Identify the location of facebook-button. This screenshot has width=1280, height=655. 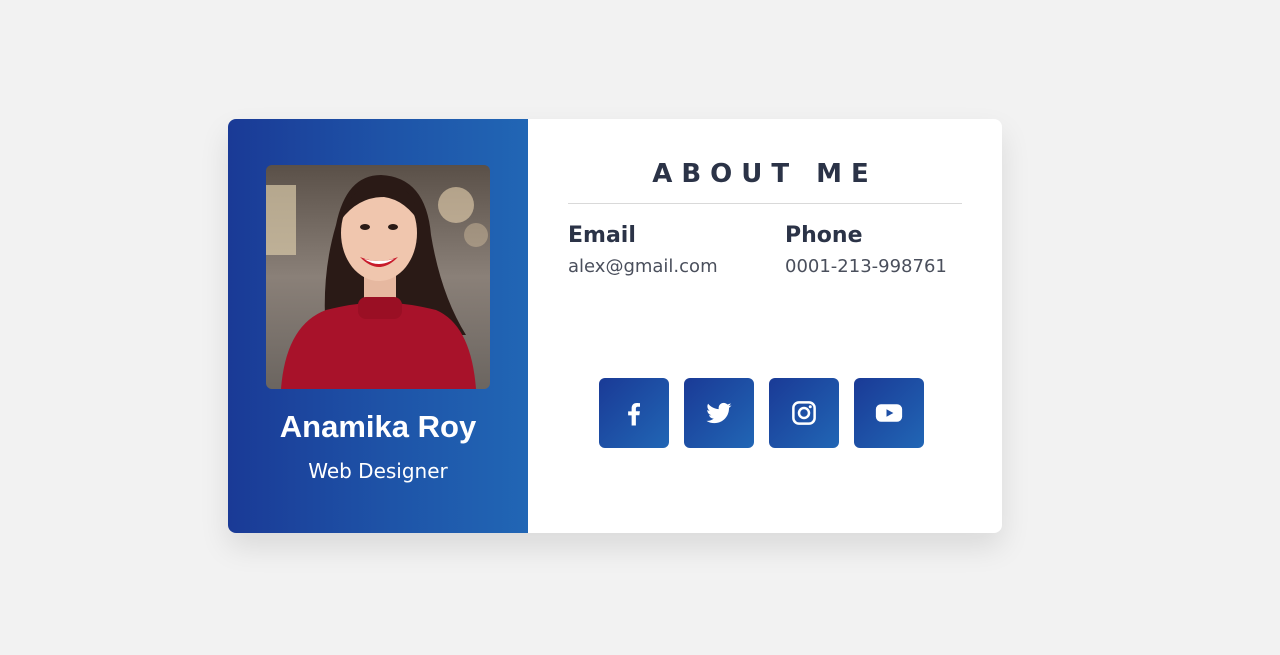
(634, 413).